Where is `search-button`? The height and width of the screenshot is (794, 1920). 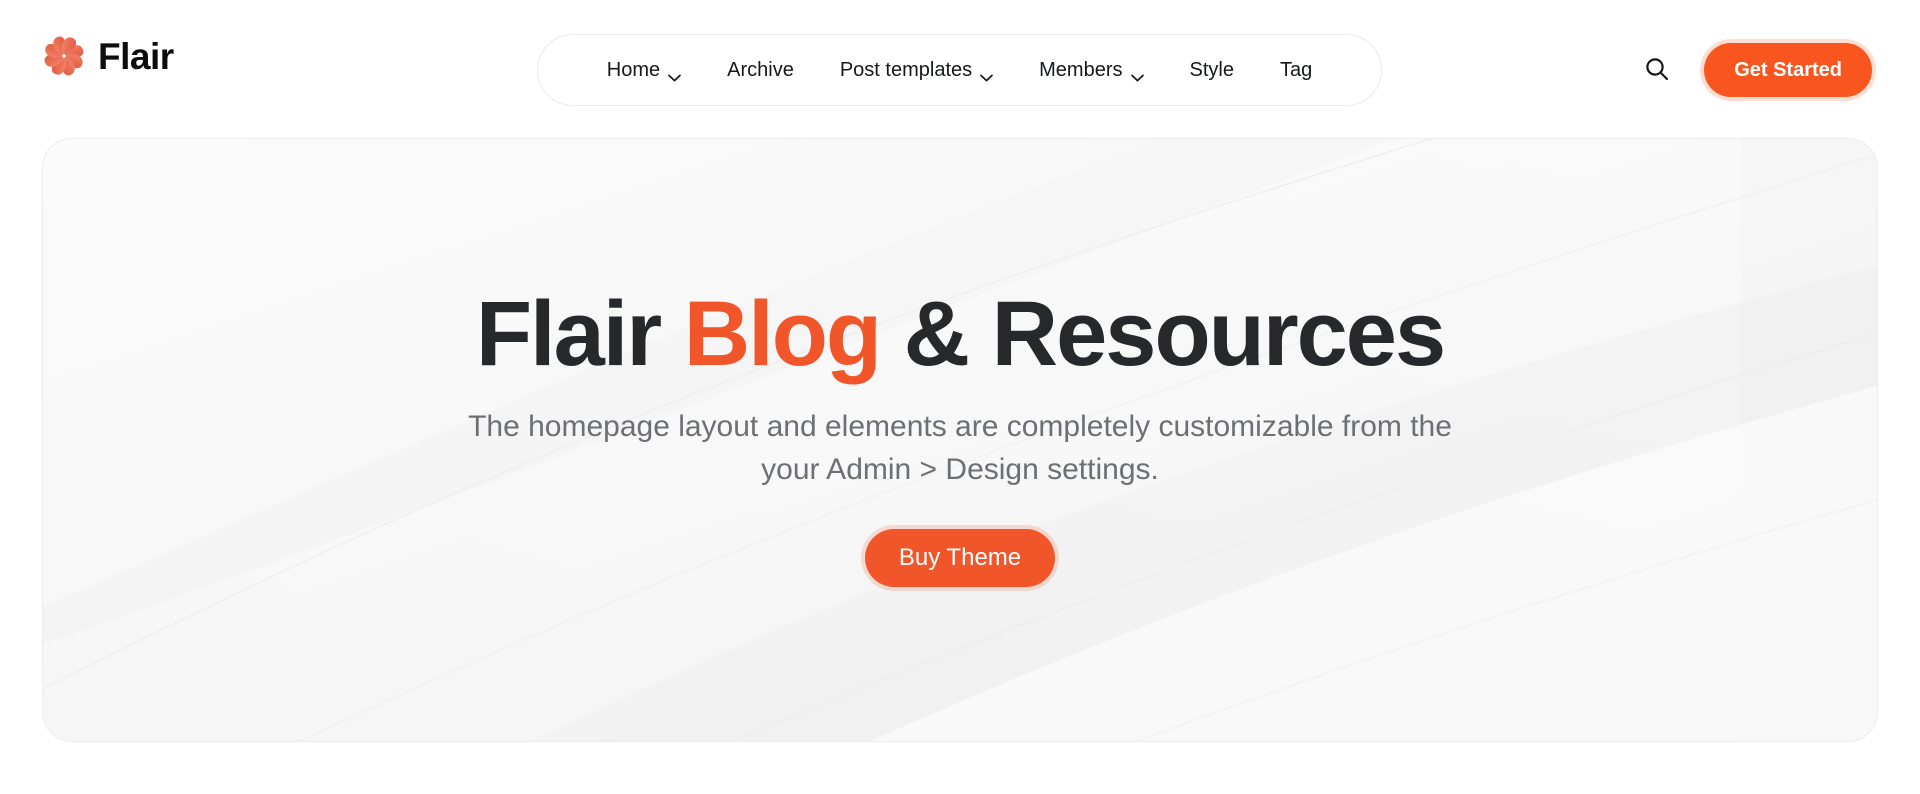 search-button is located at coordinates (1657, 70).